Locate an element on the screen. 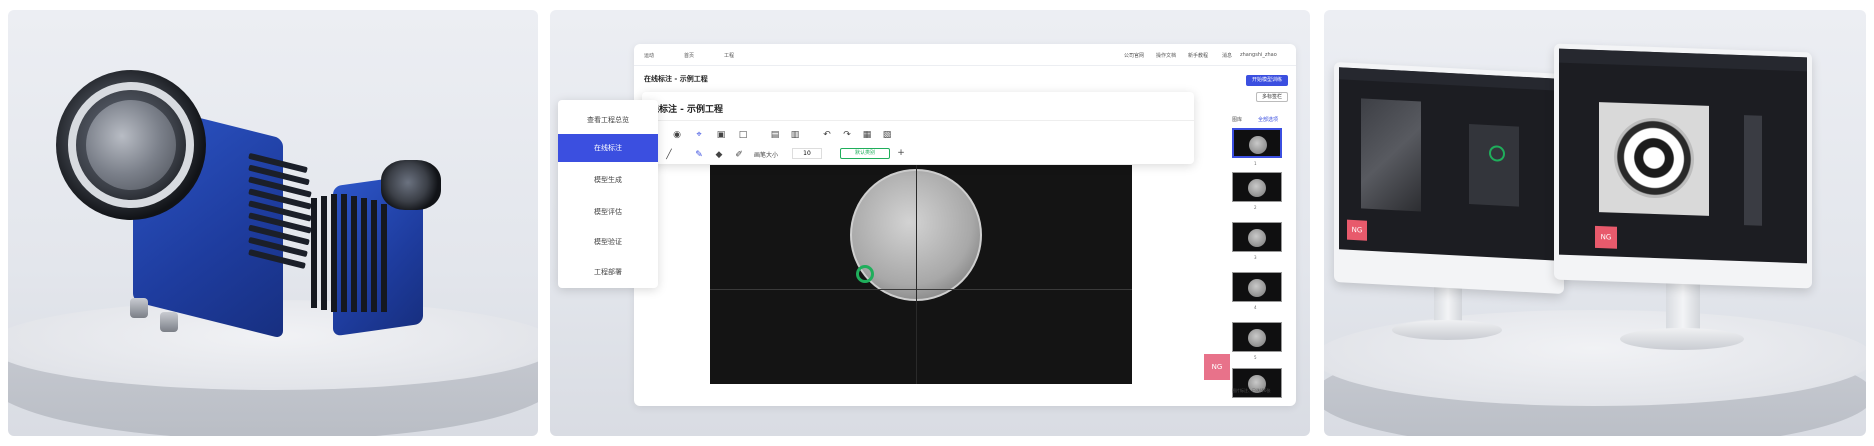  workflow-menu: 查看工程总览 在线标注 模型生成 模型评估 模型验证 工程部署 is located at coordinates (608, 194).